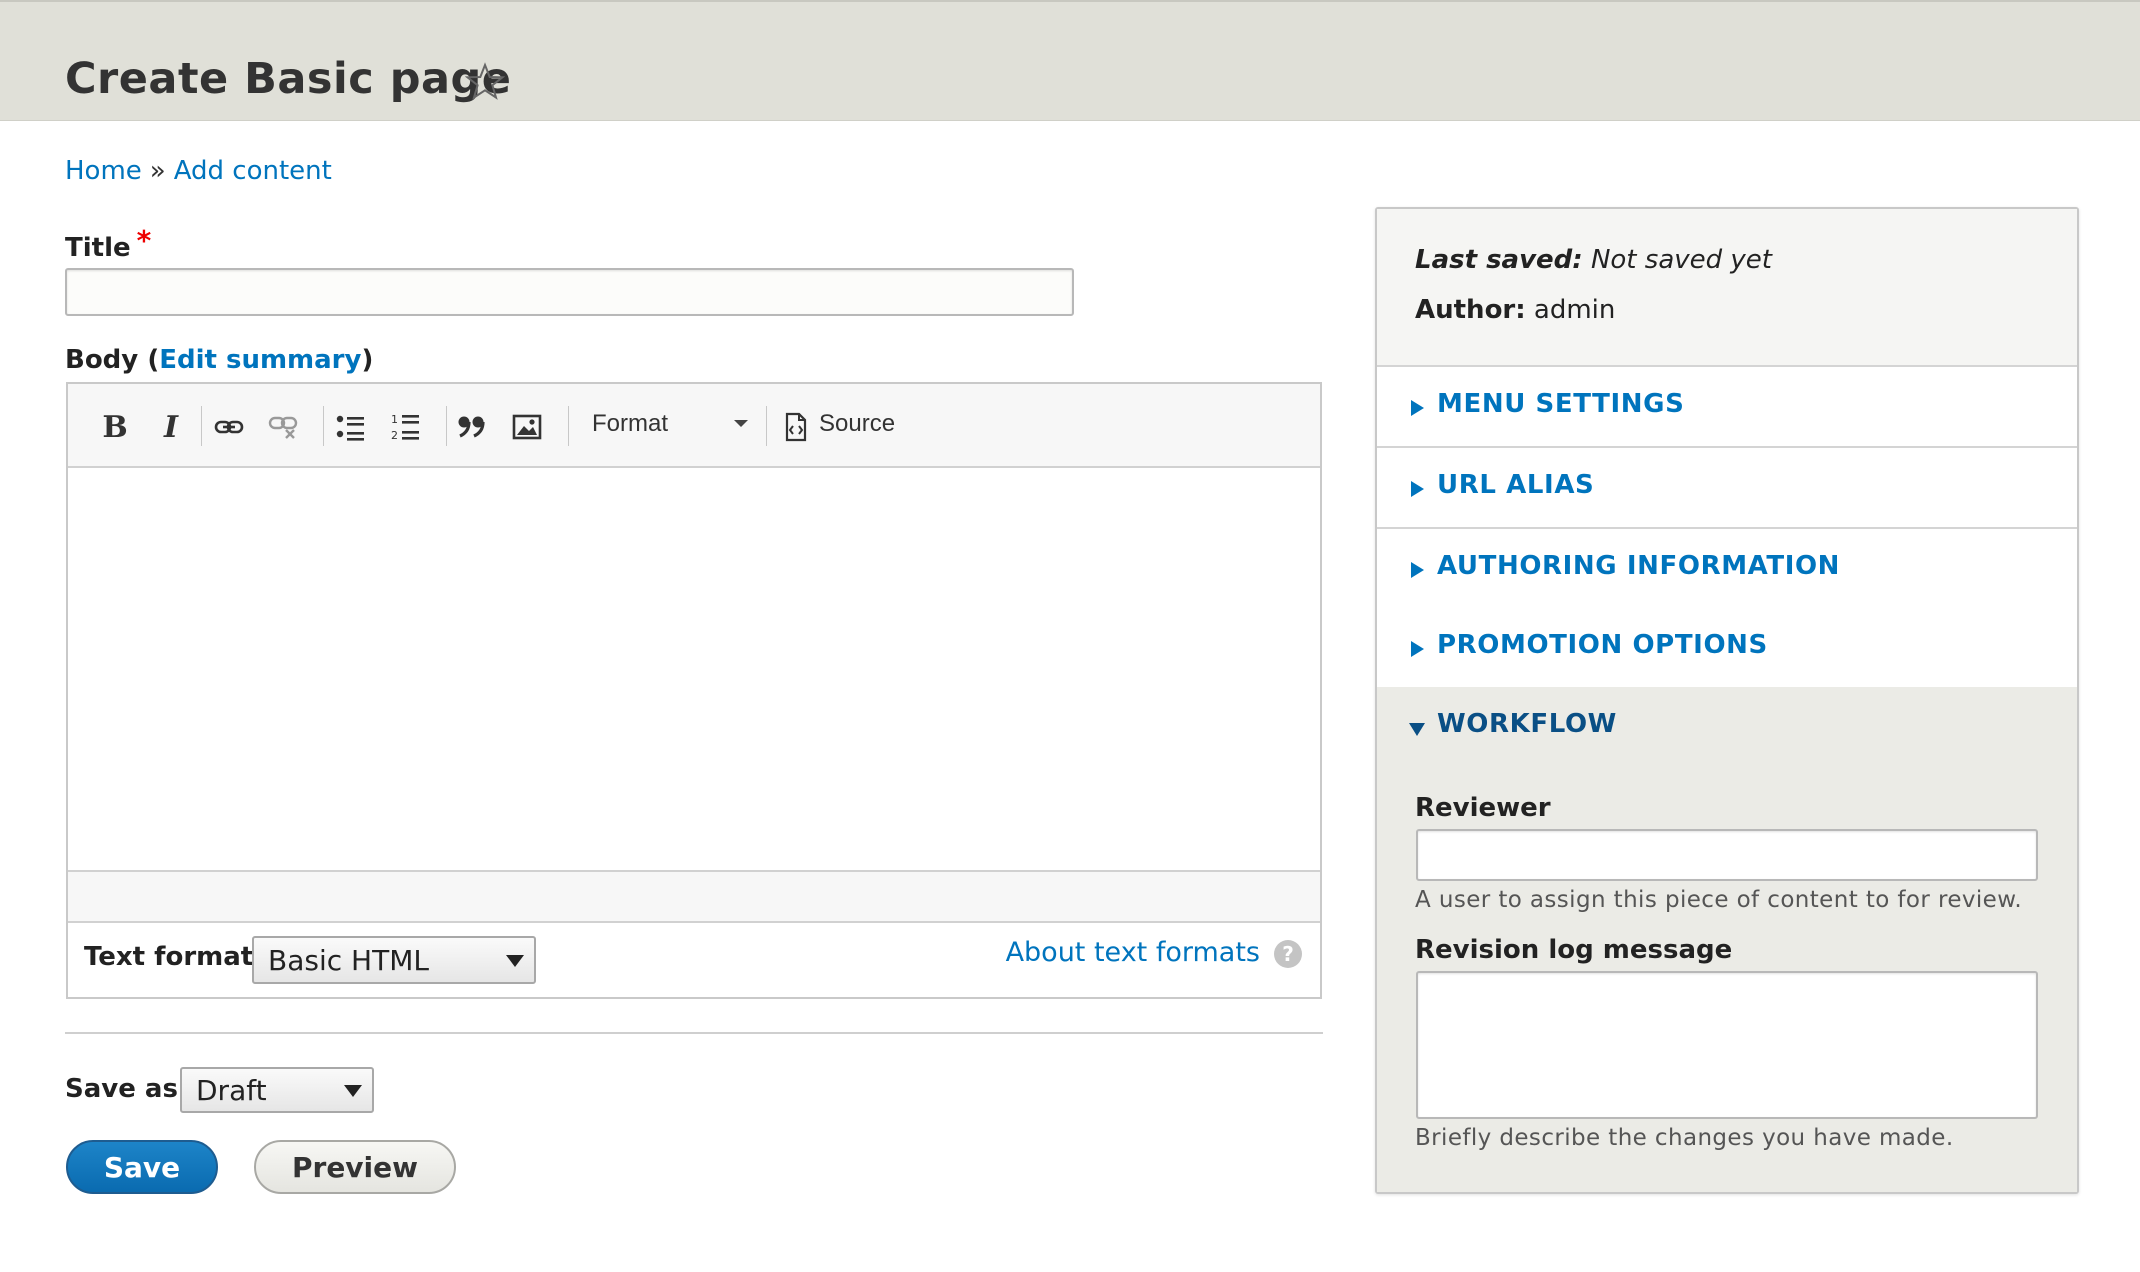 The height and width of the screenshot is (1272, 2140). What do you see at coordinates (1727, 407) in the screenshot?
I see `section-menu-settings: MENU SETTINGS` at bounding box center [1727, 407].